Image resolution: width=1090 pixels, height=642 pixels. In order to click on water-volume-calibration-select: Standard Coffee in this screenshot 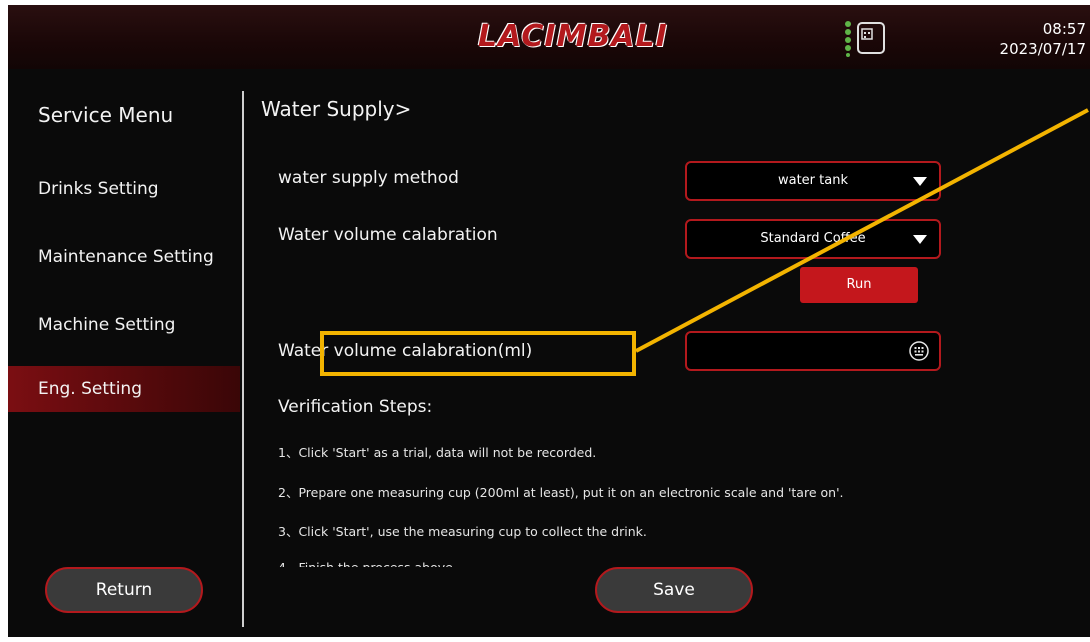, I will do `click(813, 239)`.